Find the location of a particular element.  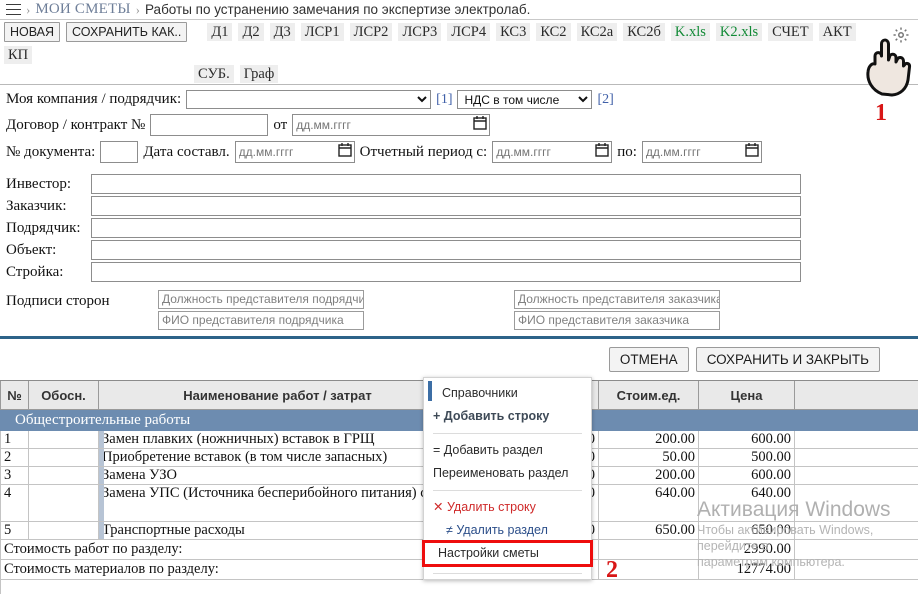

row-name: Замен плавких (ножничных) вставок в ГРЩ is located at coordinates (277, 439).